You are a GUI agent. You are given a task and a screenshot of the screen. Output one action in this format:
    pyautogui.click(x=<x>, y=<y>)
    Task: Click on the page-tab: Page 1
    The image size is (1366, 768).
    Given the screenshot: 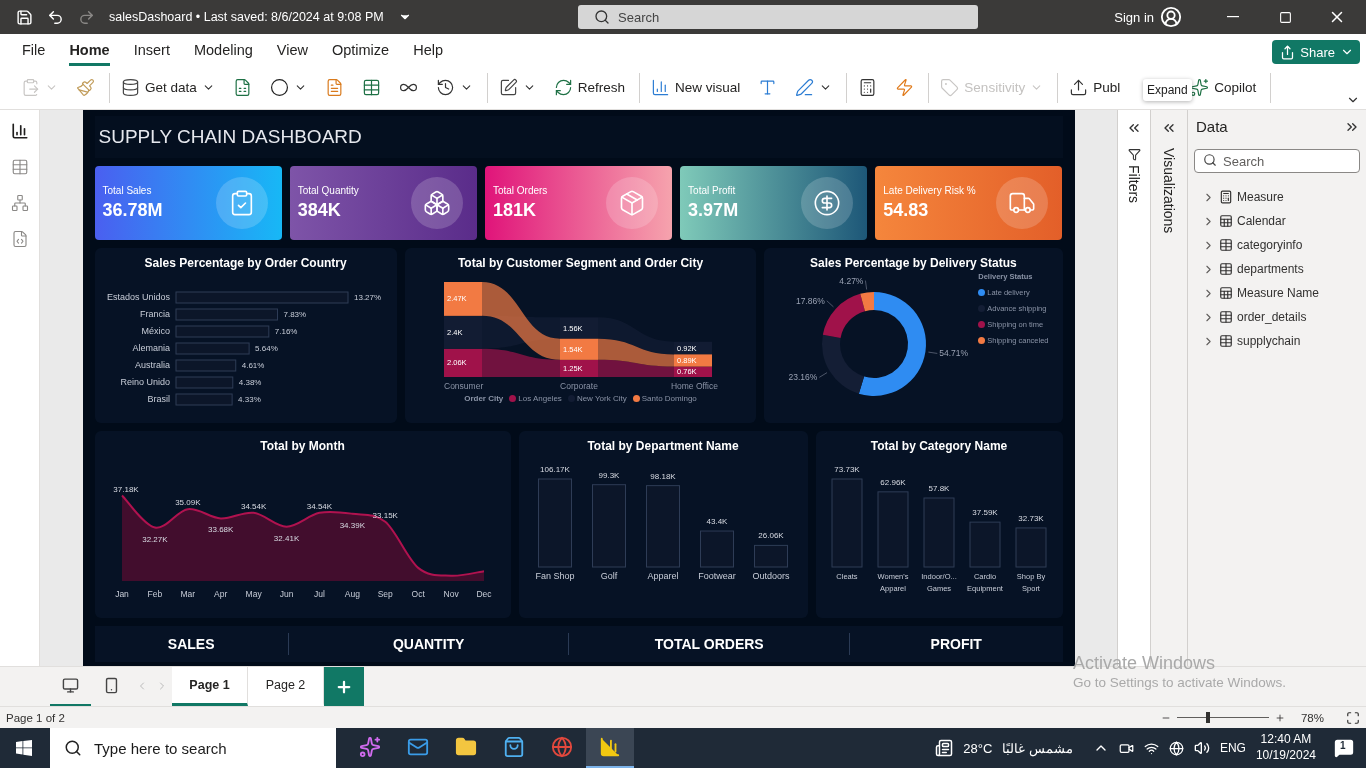 What is the action you would take?
    pyautogui.click(x=210, y=686)
    